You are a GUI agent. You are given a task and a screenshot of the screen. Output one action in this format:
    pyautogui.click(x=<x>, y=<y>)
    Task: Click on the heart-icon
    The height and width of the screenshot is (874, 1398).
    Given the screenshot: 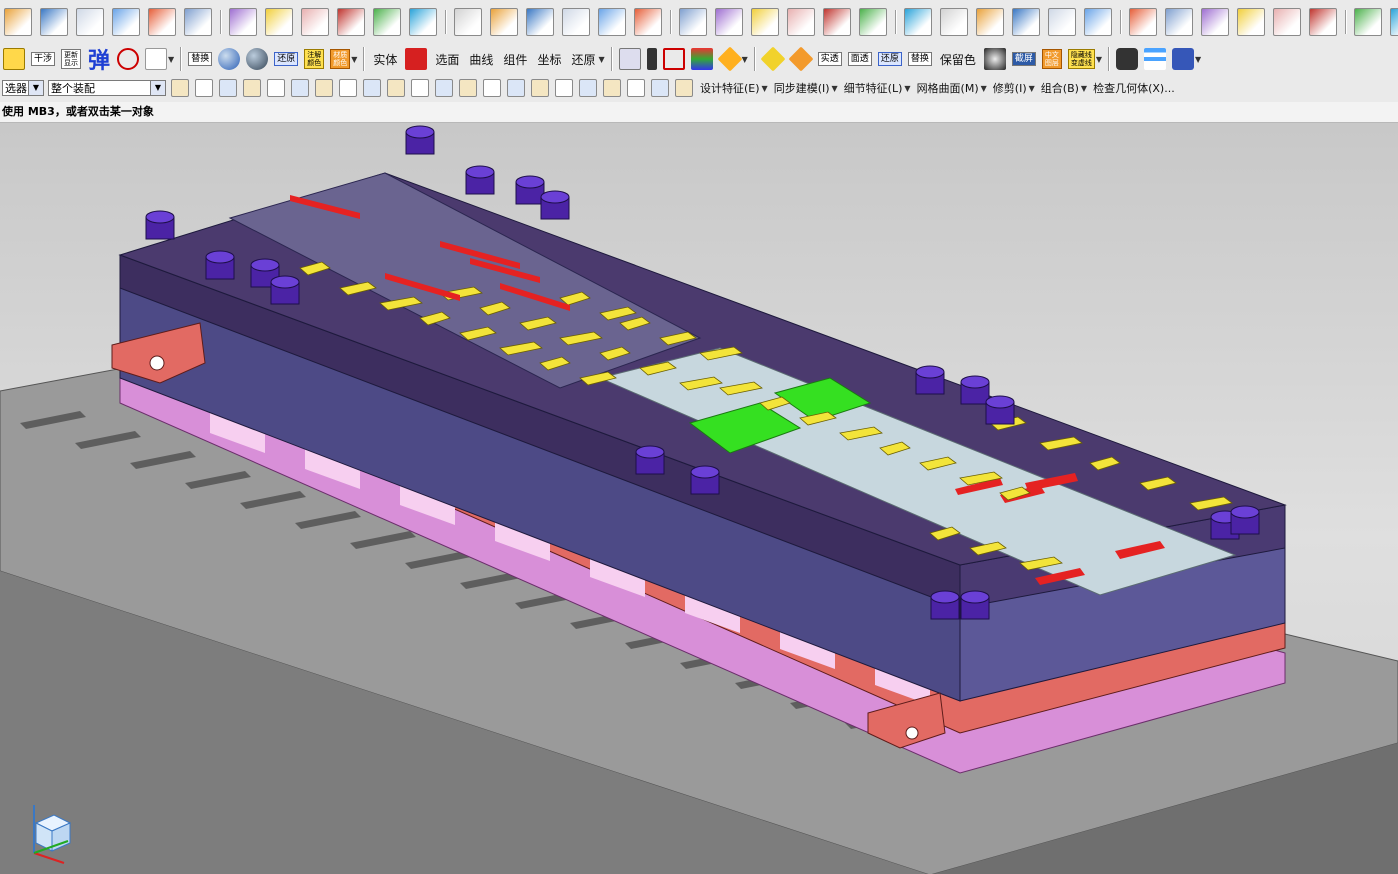 What is the action you would take?
    pyautogui.click(x=765, y=22)
    